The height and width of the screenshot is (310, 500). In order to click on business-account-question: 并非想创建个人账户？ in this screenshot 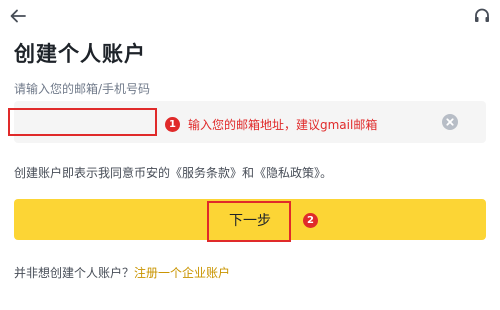, I will do `click(74, 273)`.